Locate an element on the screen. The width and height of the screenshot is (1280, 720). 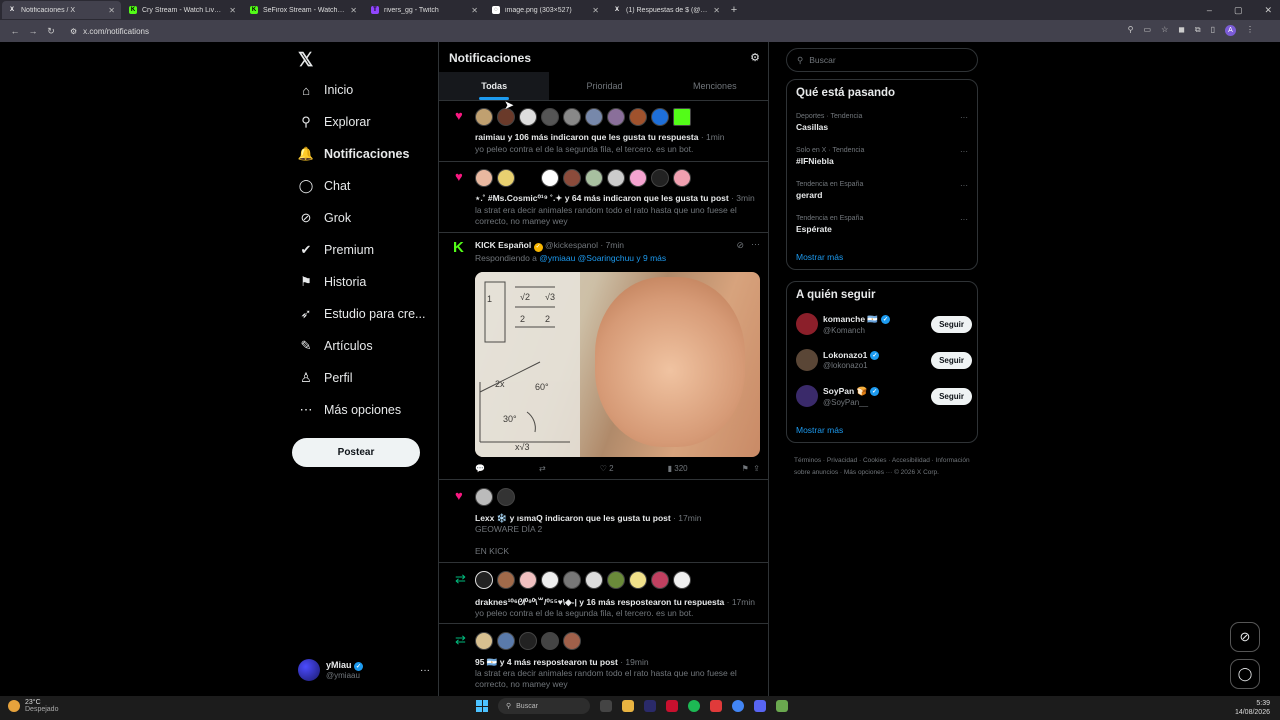
nav-item-chat: ◯ Chat is located at coordinates (324, 186).